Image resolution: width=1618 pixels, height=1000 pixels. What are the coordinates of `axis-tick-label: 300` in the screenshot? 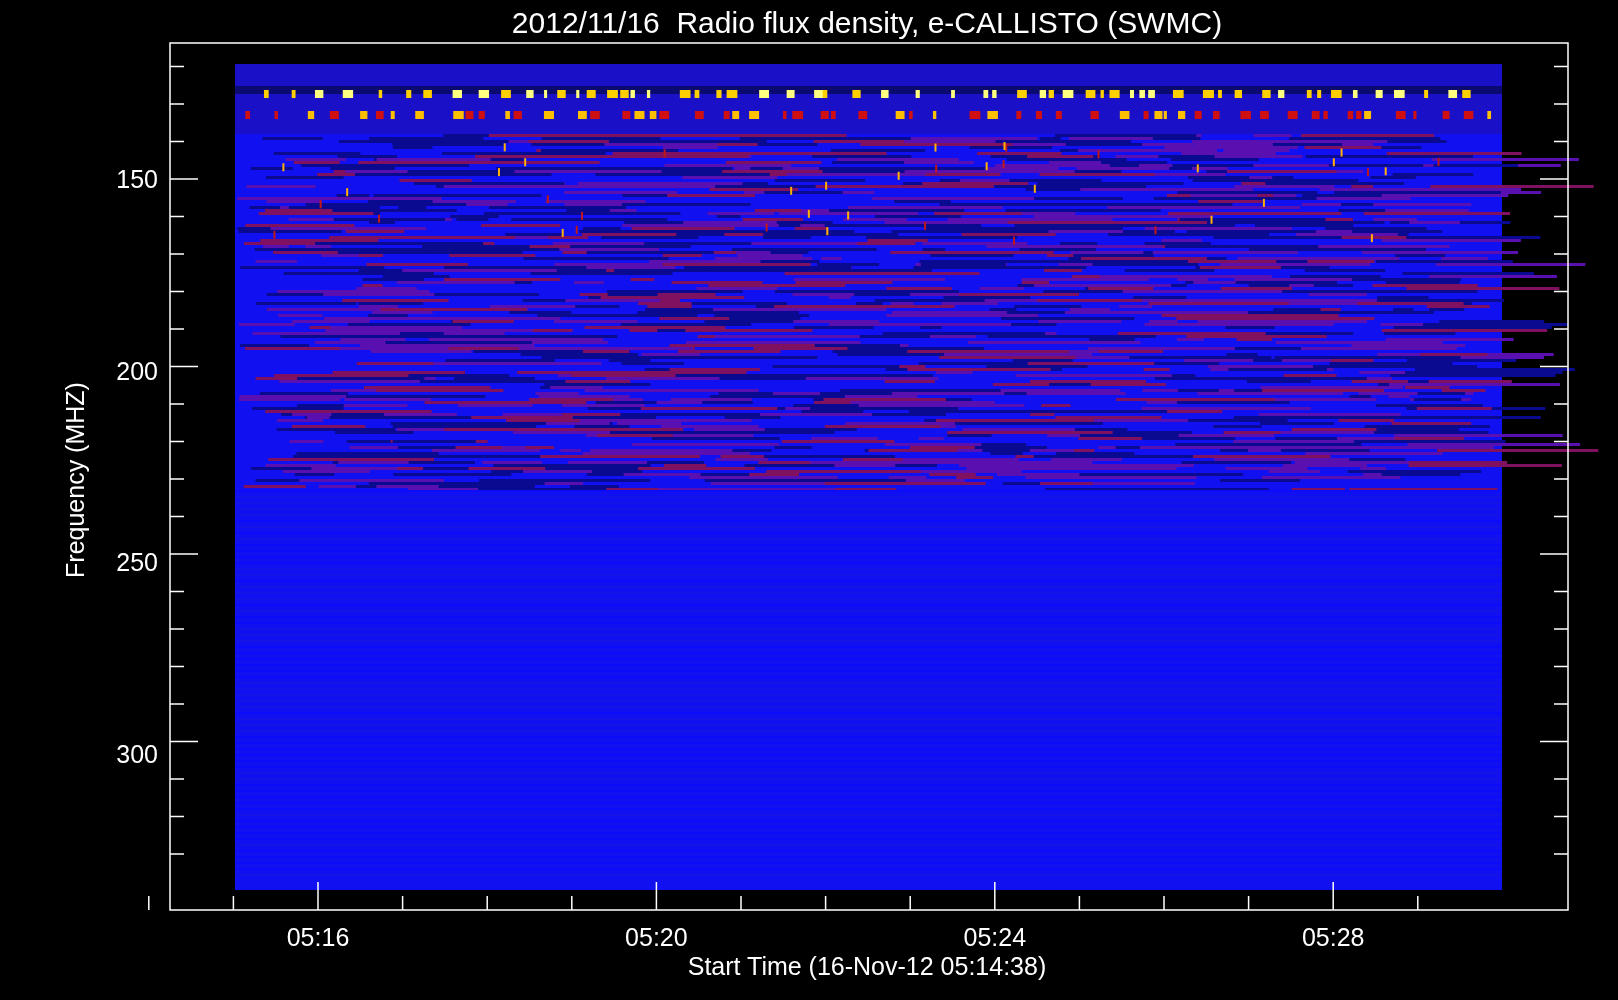 It's located at (137, 753).